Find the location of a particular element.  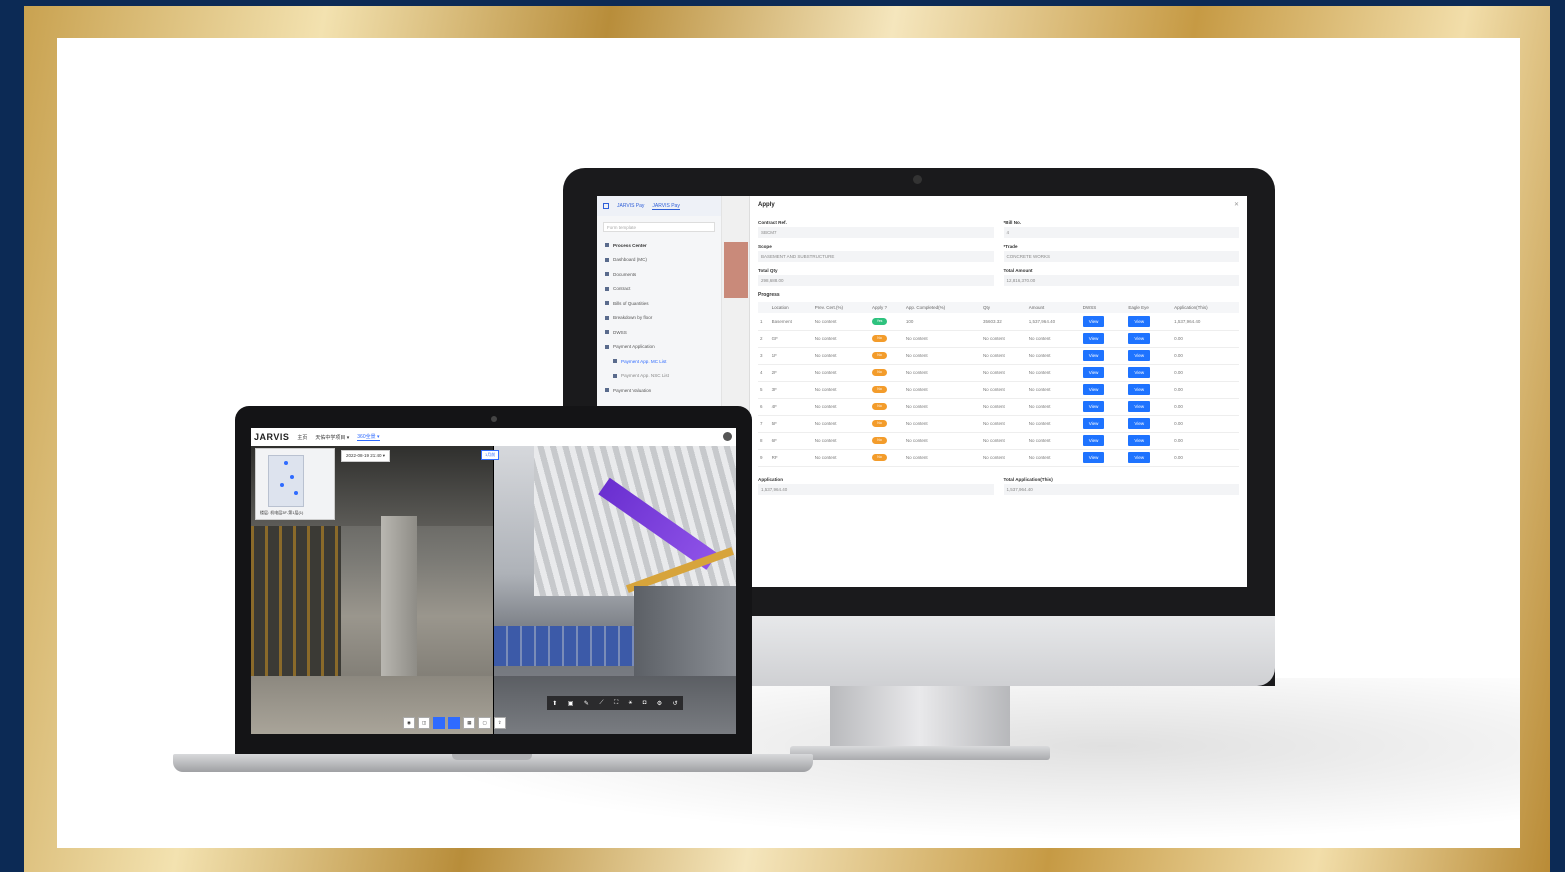

search-input: Form template is located at coordinates (659, 227).